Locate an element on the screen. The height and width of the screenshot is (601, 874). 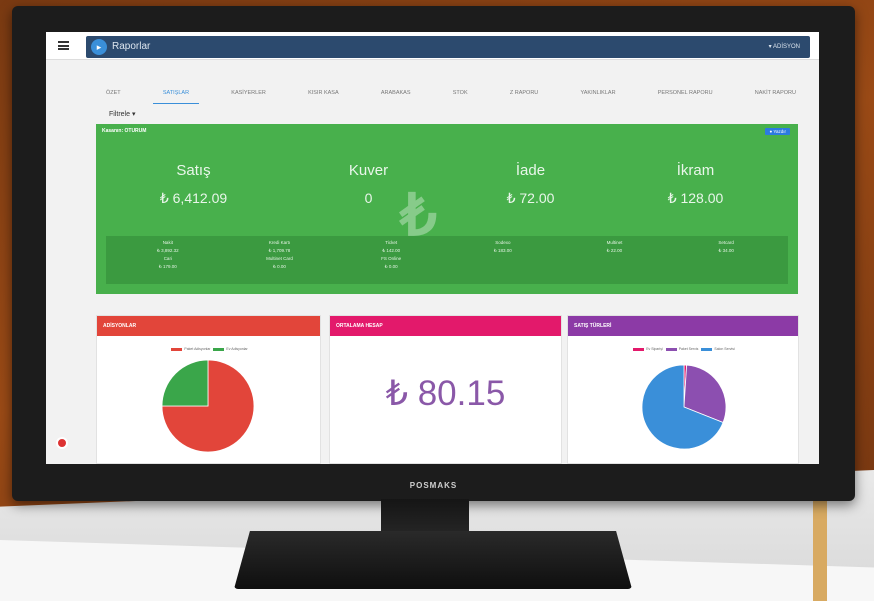
summary-title: Kasanın: OTURUM is located at coordinates (124, 131).